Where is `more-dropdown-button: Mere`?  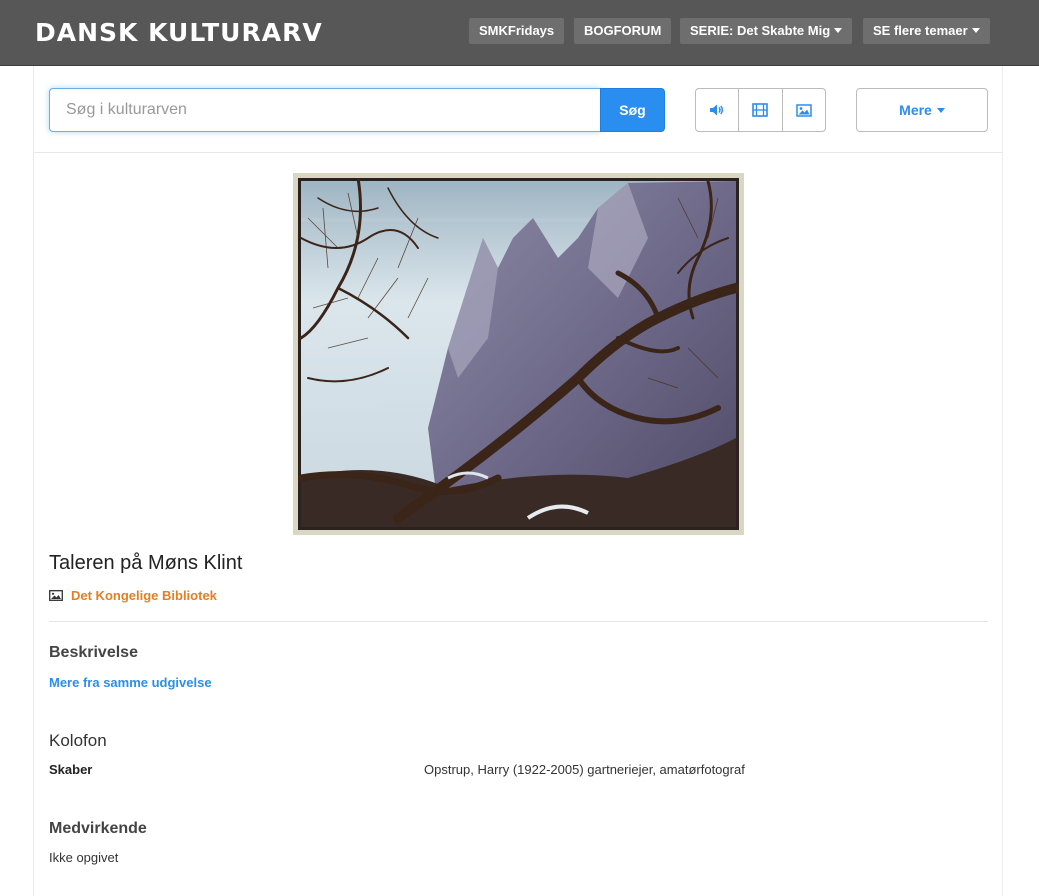 more-dropdown-button: Mere is located at coordinates (922, 110).